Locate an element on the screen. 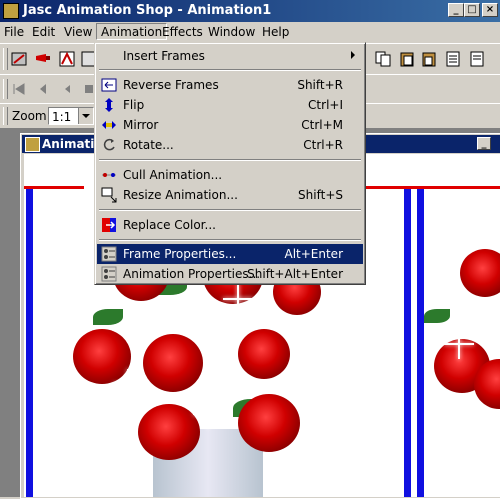 The height and width of the screenshot is (499, 500). frame-properties-icon is located at coordinates (109, 254).